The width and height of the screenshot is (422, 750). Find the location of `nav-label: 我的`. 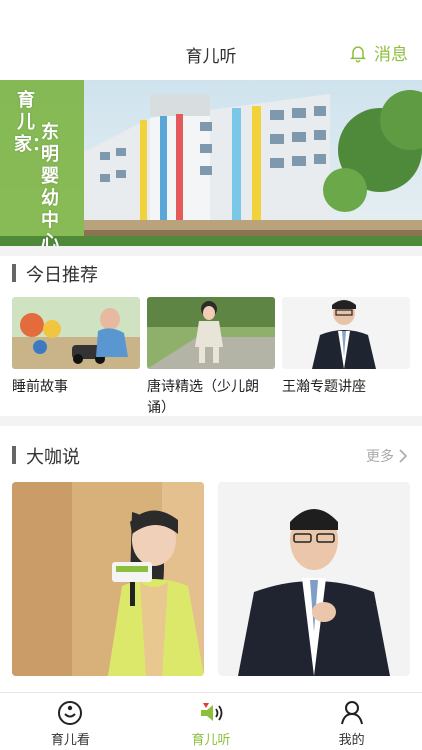

nav-label: 我的 is located at coordinates (351, 740).